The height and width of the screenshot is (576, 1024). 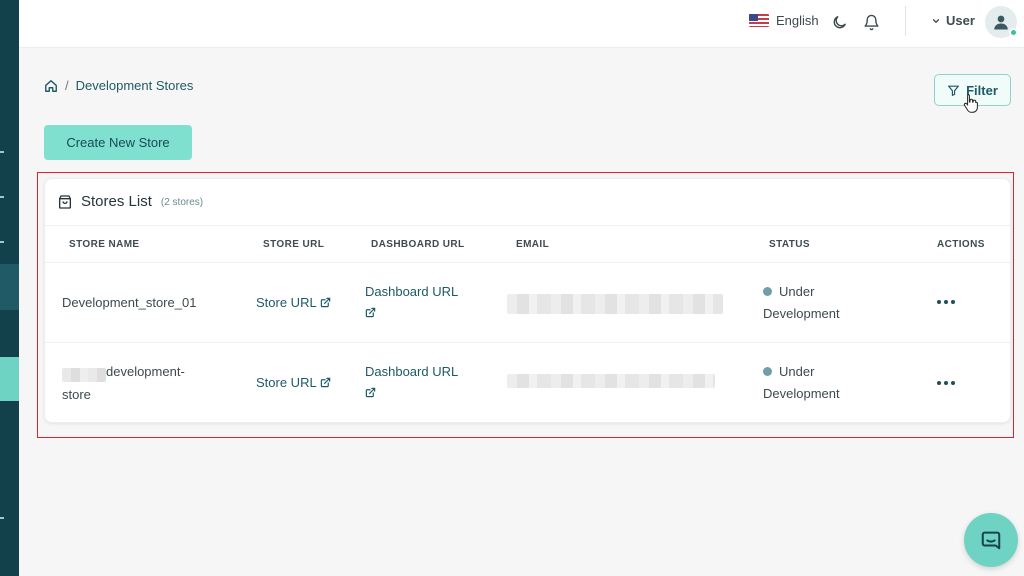 What do you see at coordinates (839, 22) in the screenshot?
I see `moon-icon` at bounding box center [839, 22].